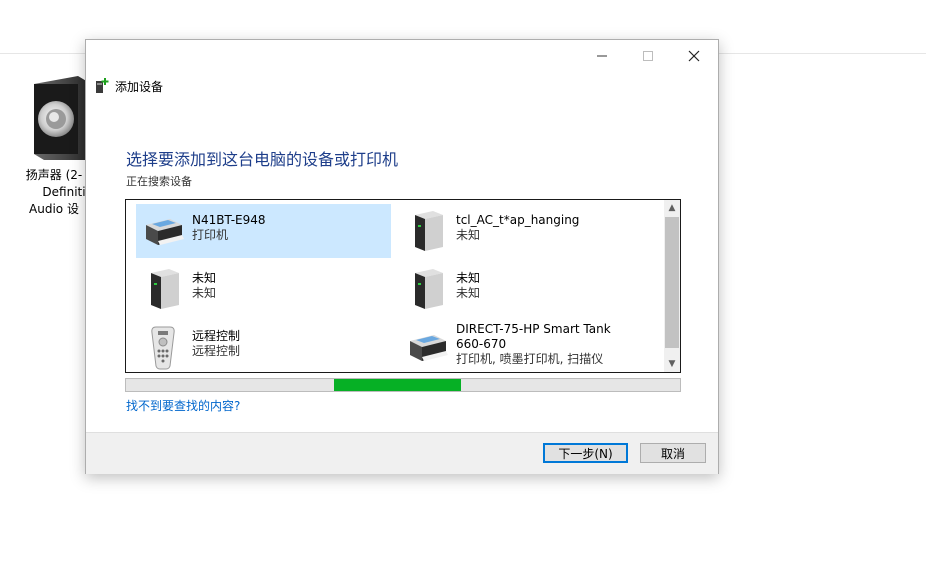 This screenshot has height=586, width=926. I want to click on dialog-title: 添加设备, so click(129, 86).